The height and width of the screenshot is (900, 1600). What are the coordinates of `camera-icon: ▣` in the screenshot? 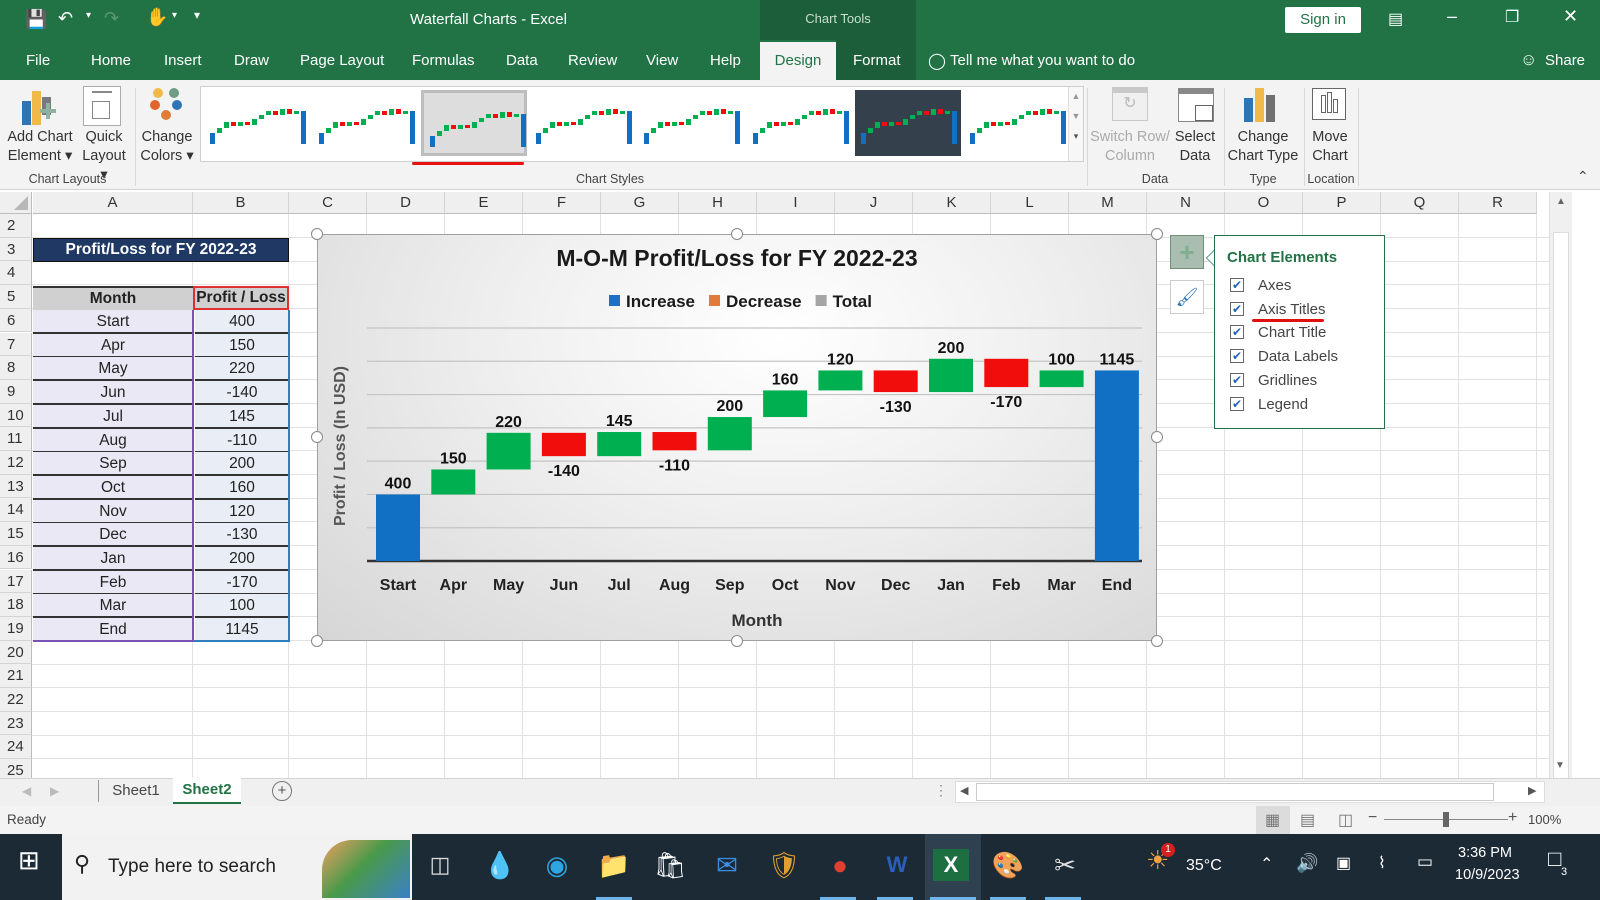 It's located at (1343, 863).